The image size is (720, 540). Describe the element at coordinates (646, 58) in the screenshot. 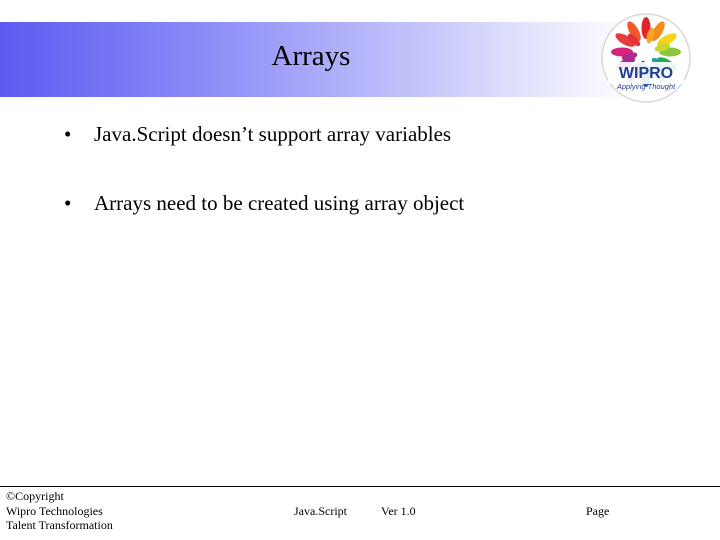

I see `wipro-logo: WIPRO Applying Thought` at that location.